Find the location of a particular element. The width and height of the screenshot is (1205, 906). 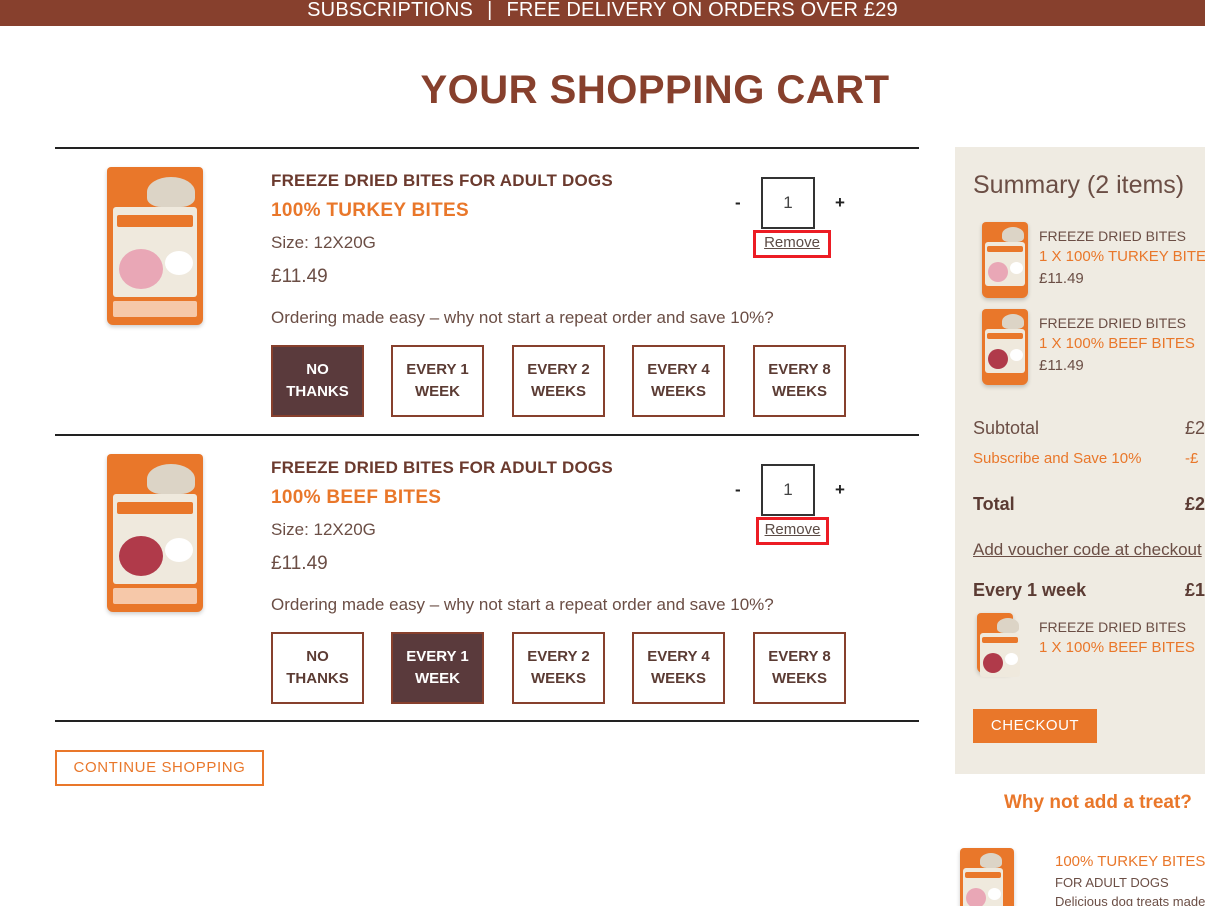

total-row: Total £21 is located at coordinates (1089, 504).